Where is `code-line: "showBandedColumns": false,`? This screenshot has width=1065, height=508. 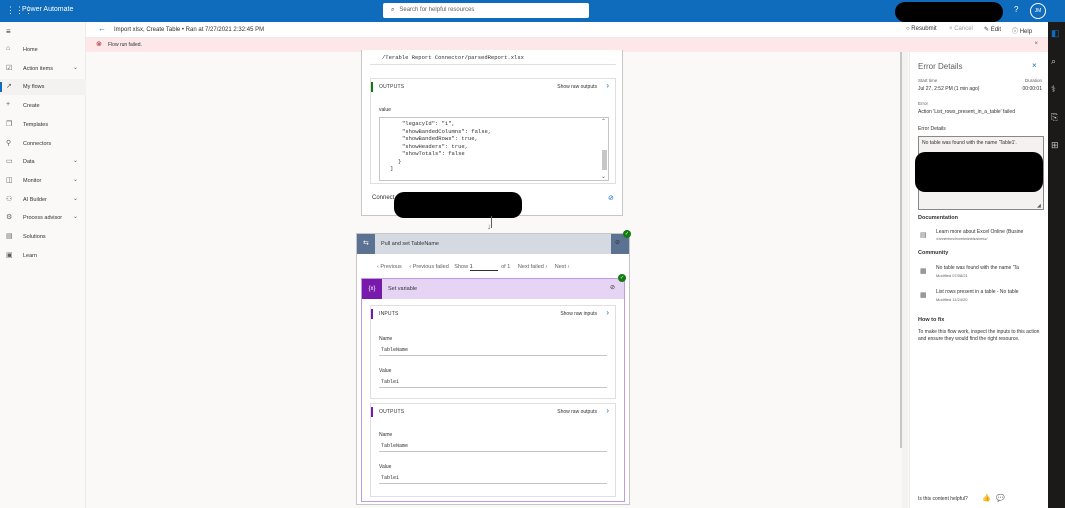 code-line: "showBandedColumns": false, is located at coordinates (447, 131).